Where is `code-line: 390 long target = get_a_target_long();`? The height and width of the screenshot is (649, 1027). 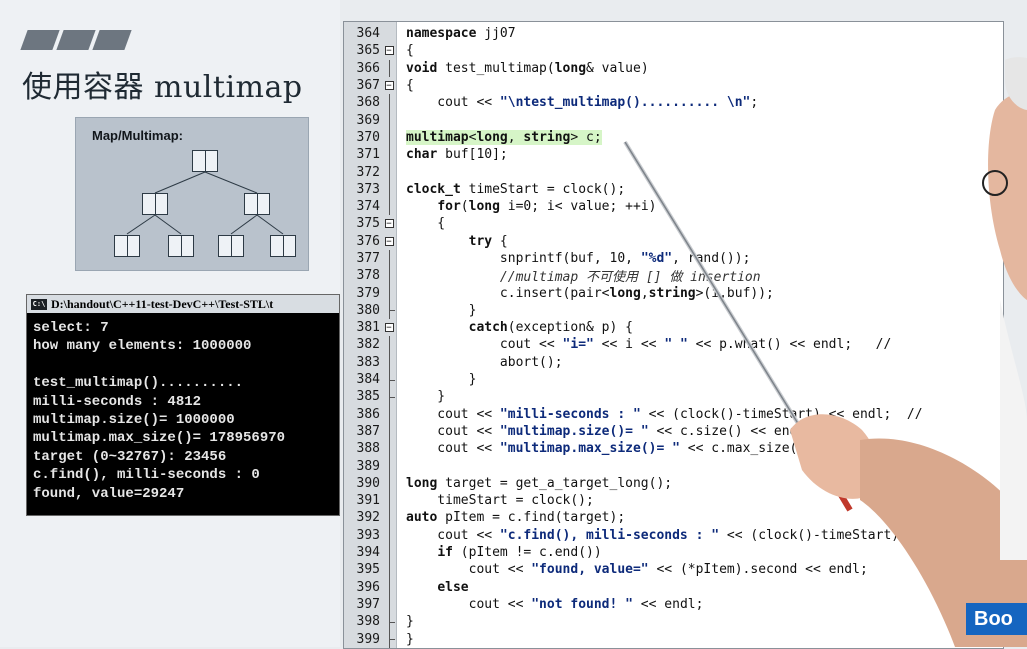 code-line: 390 long target = get_a_target_long(); is located at coordinates (673, 483).